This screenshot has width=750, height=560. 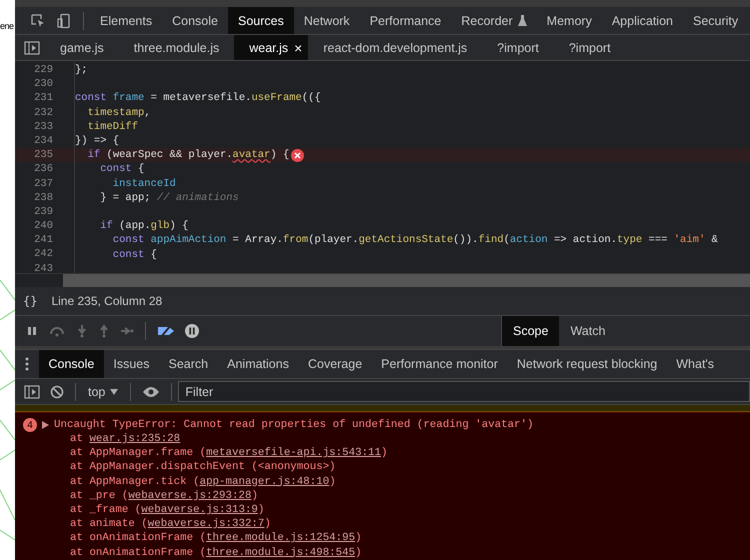 I want to click on line-number: 237, so click(x=45, y=183).